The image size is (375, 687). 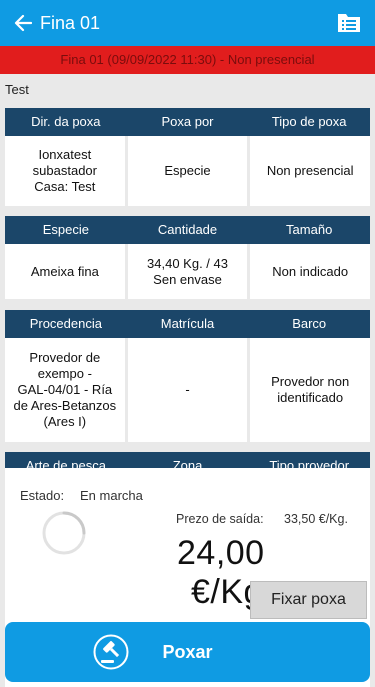 I want to click on arrow-left-icon, so click(x=23, y=23).